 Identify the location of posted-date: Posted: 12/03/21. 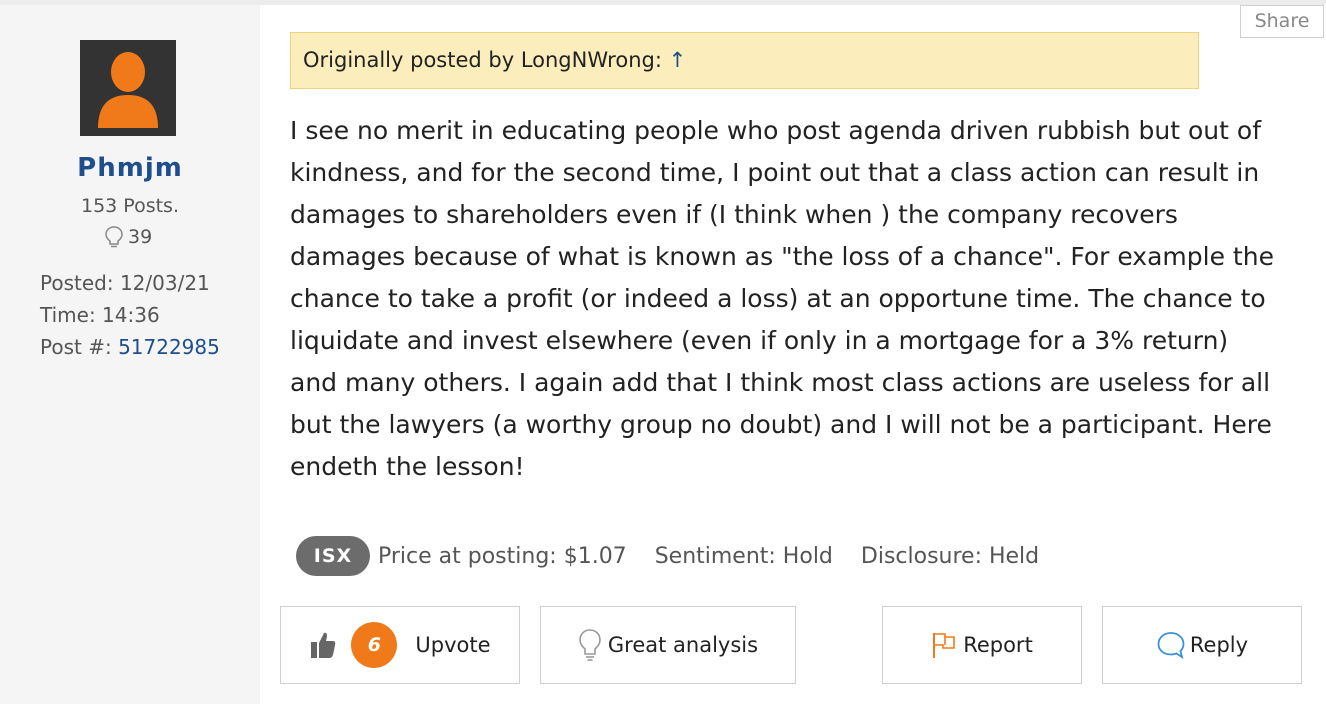
(125, 283).